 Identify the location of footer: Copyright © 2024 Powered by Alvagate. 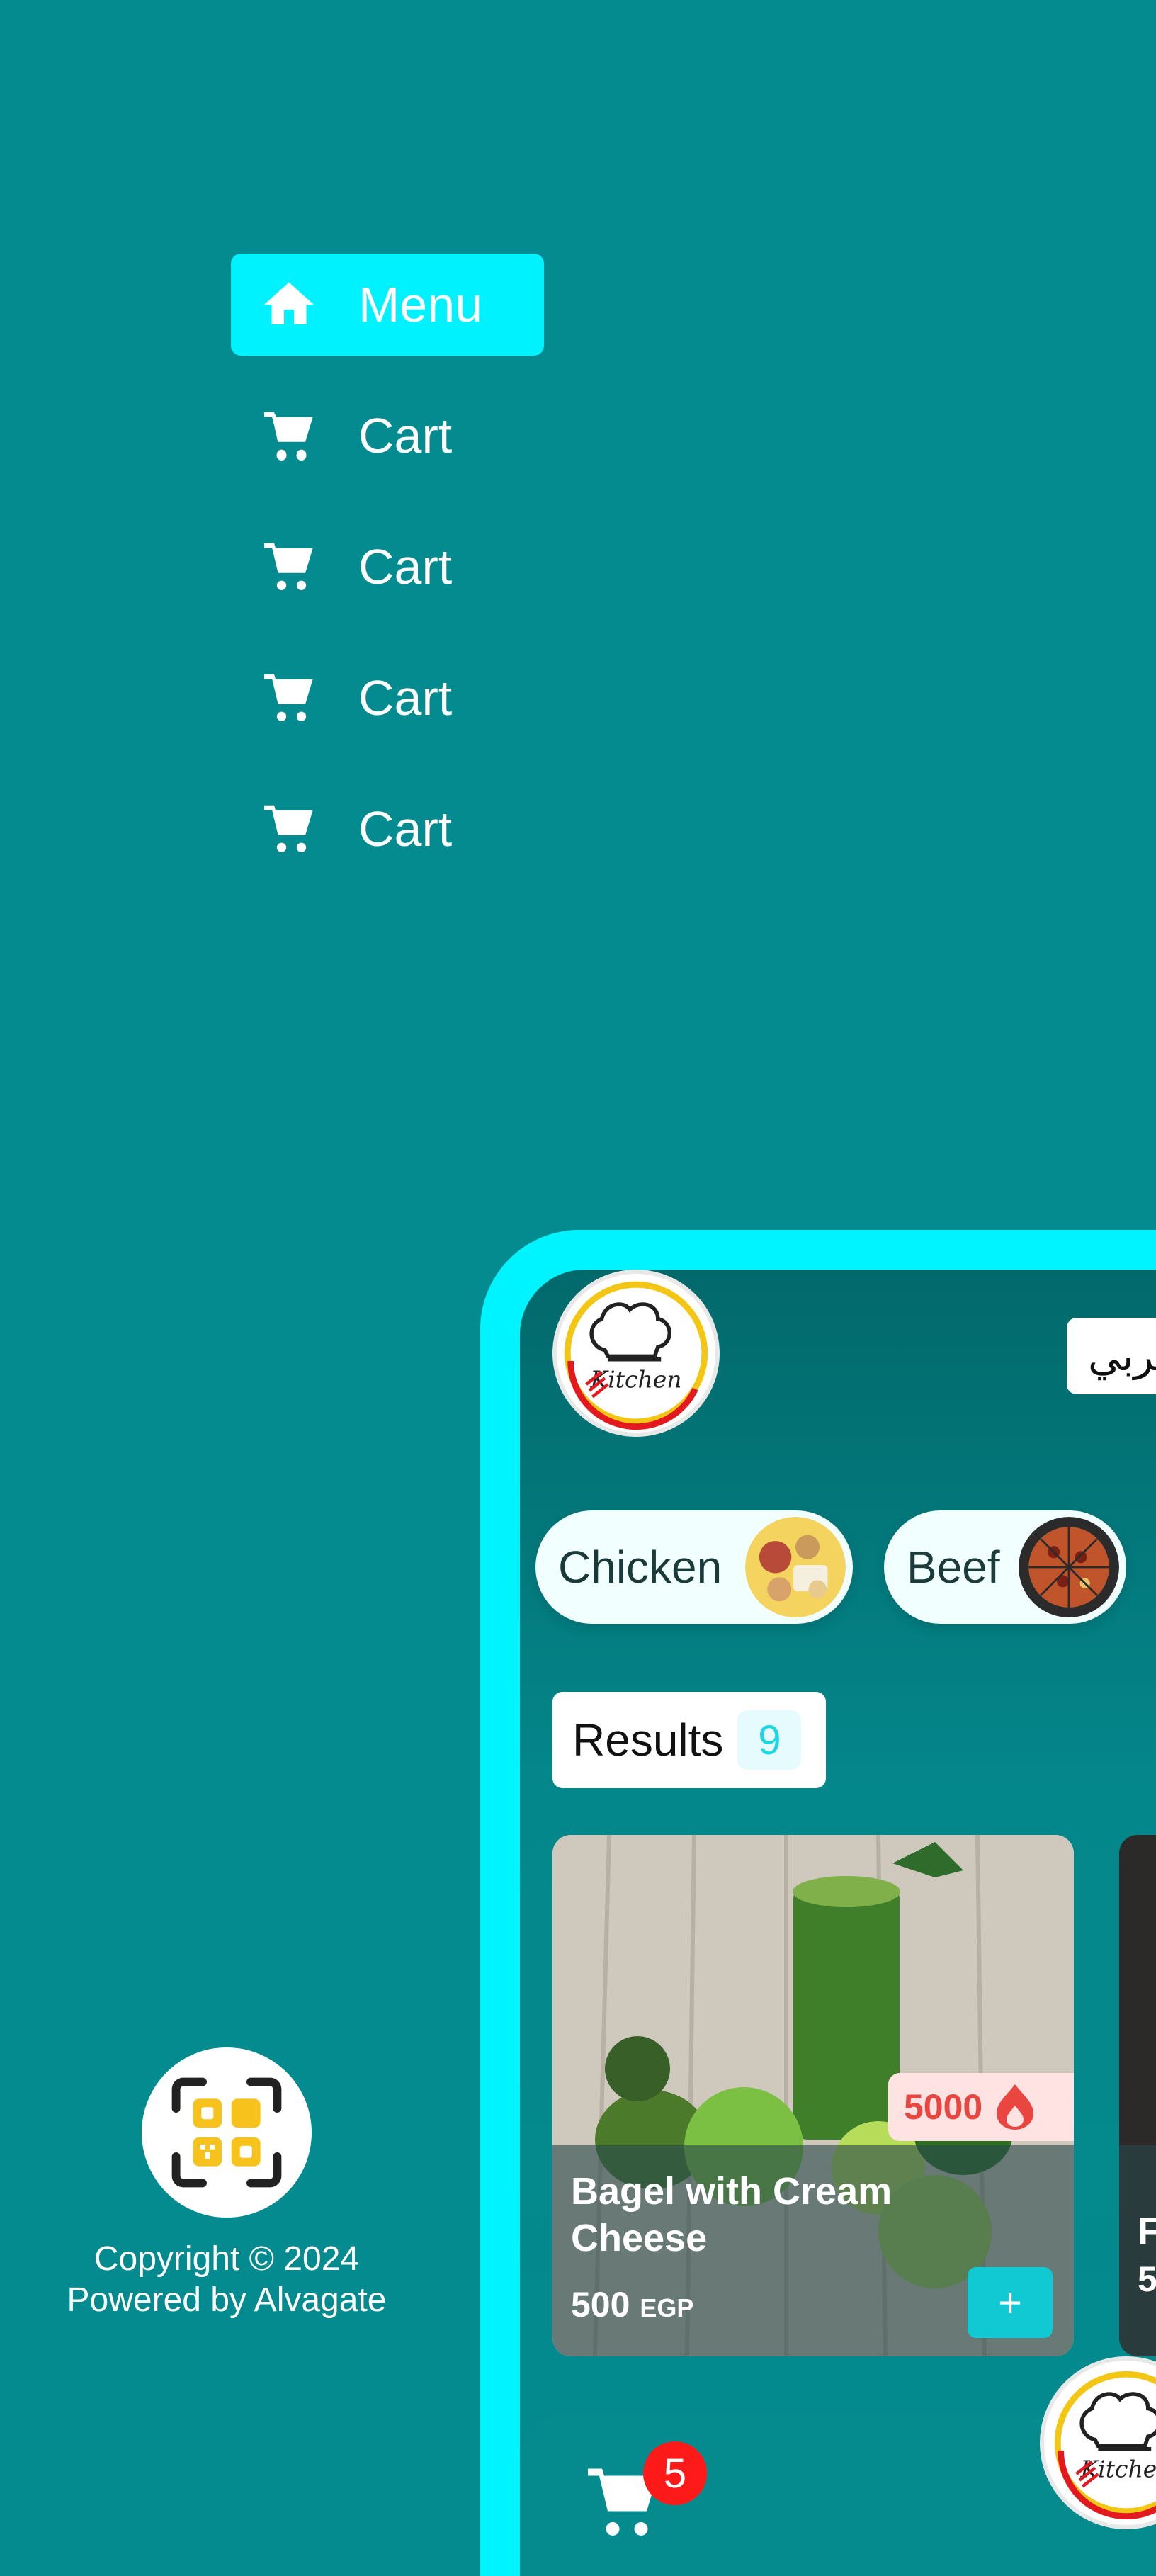
(227, 2280).